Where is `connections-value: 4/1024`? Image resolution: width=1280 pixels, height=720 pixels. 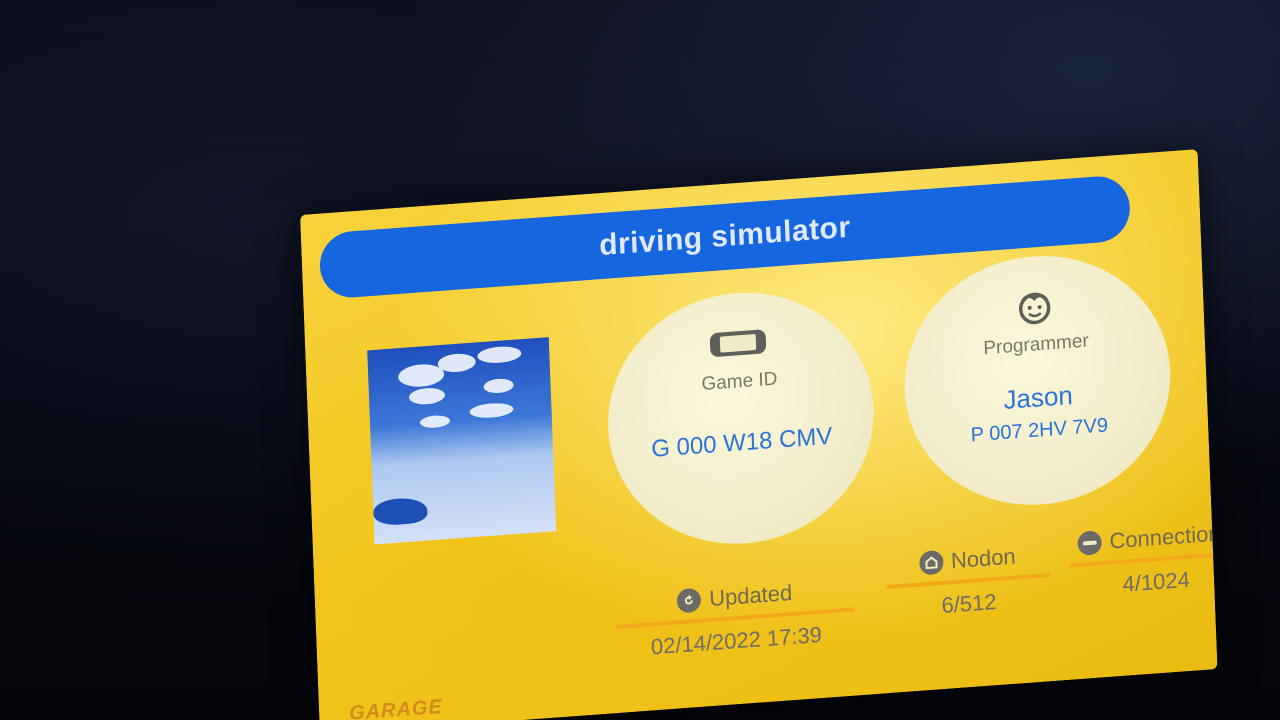
connections-value: 4/1024 is located at coordinates (1156, 581).